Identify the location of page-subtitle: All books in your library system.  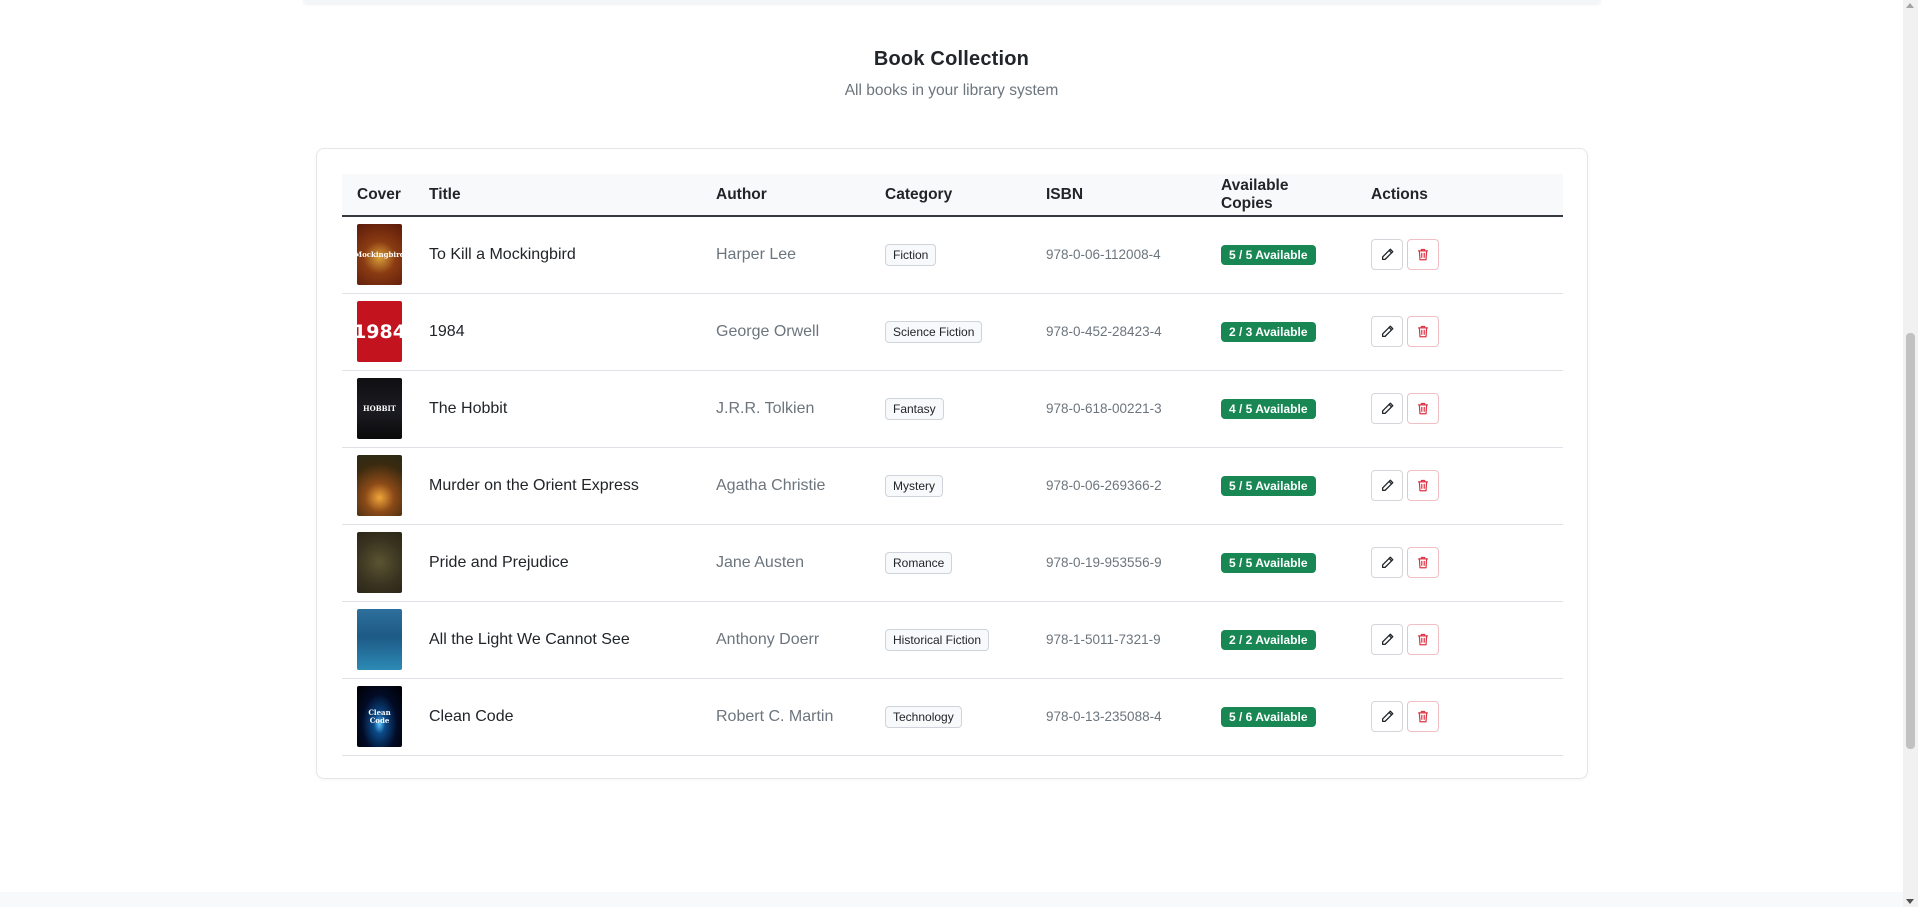
(951, 90).